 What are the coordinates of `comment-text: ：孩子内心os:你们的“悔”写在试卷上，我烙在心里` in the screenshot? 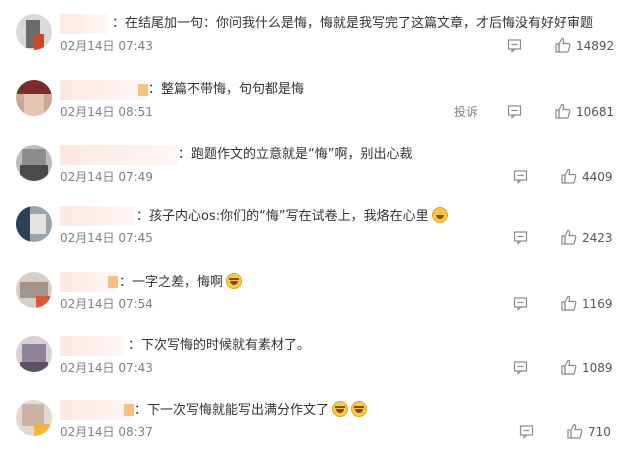 It's located at (292, 216).